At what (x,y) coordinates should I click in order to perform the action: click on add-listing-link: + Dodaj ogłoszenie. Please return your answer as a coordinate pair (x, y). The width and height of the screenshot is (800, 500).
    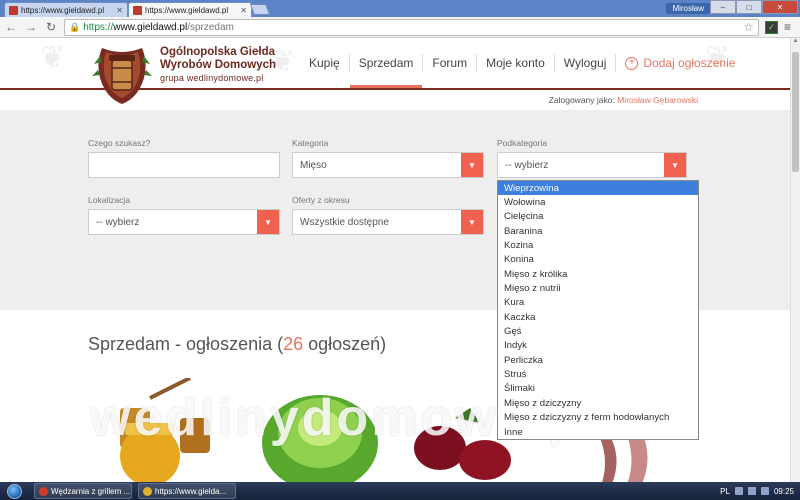
    Looking at the image, I should click on (680, 63).